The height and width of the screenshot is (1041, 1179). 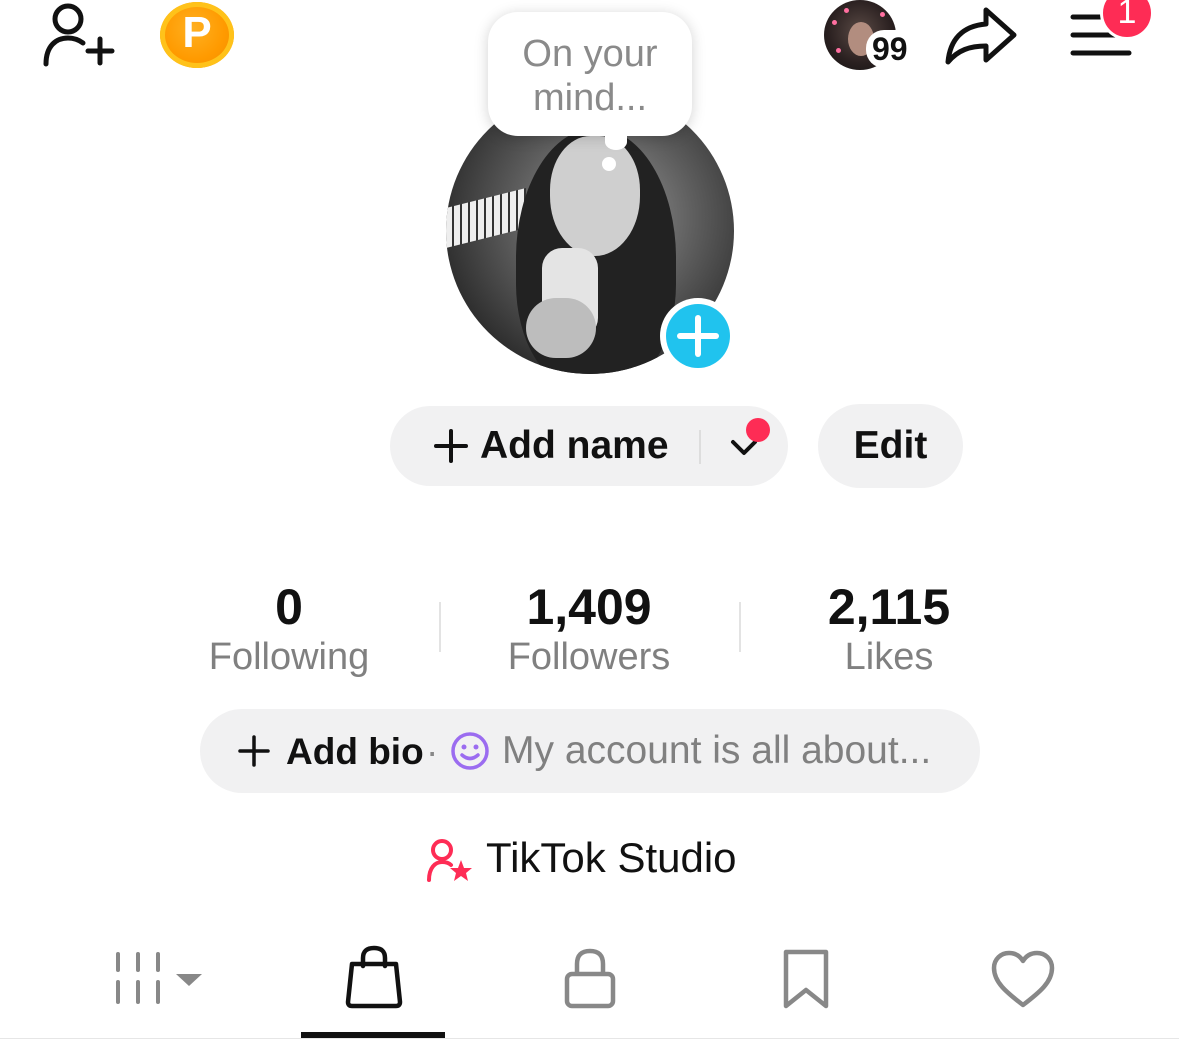 I want to click on notification-dot, so click(x=758, y=430).